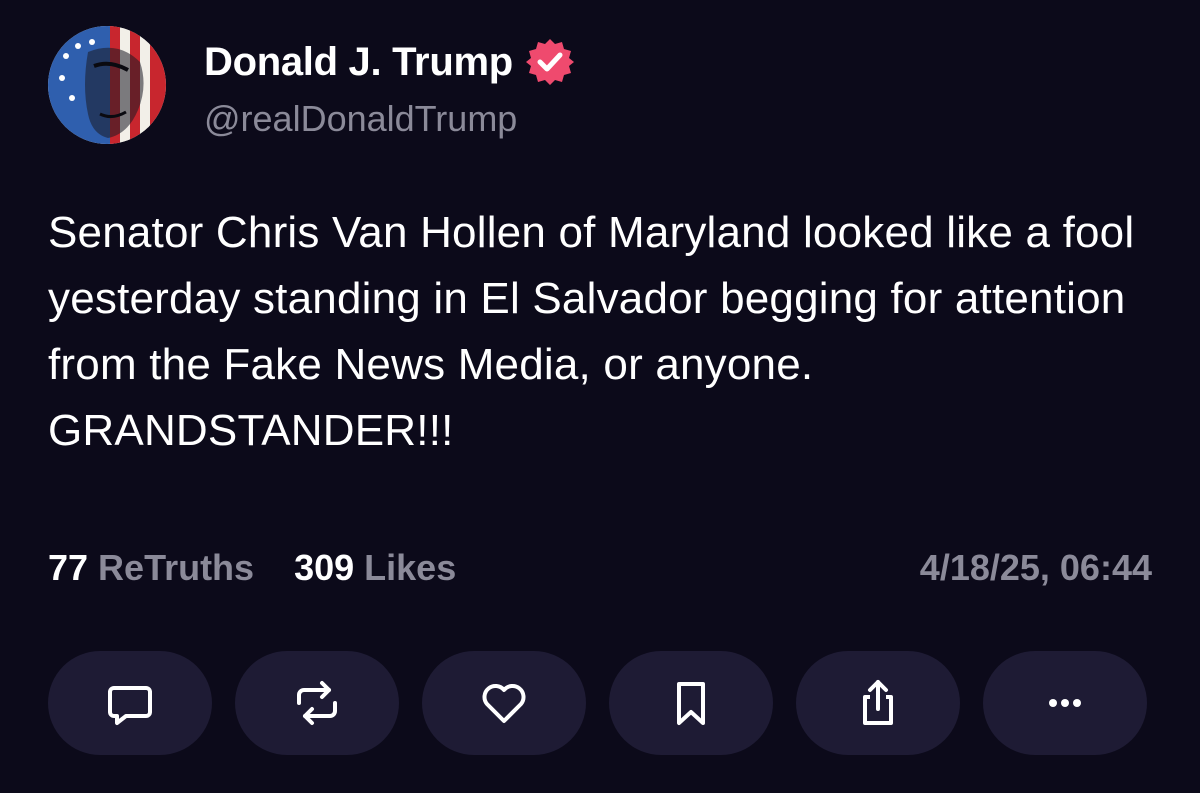 The height and width of the screenshot is (793, 1200). I want to click on avatar-image, so click(107, 85).